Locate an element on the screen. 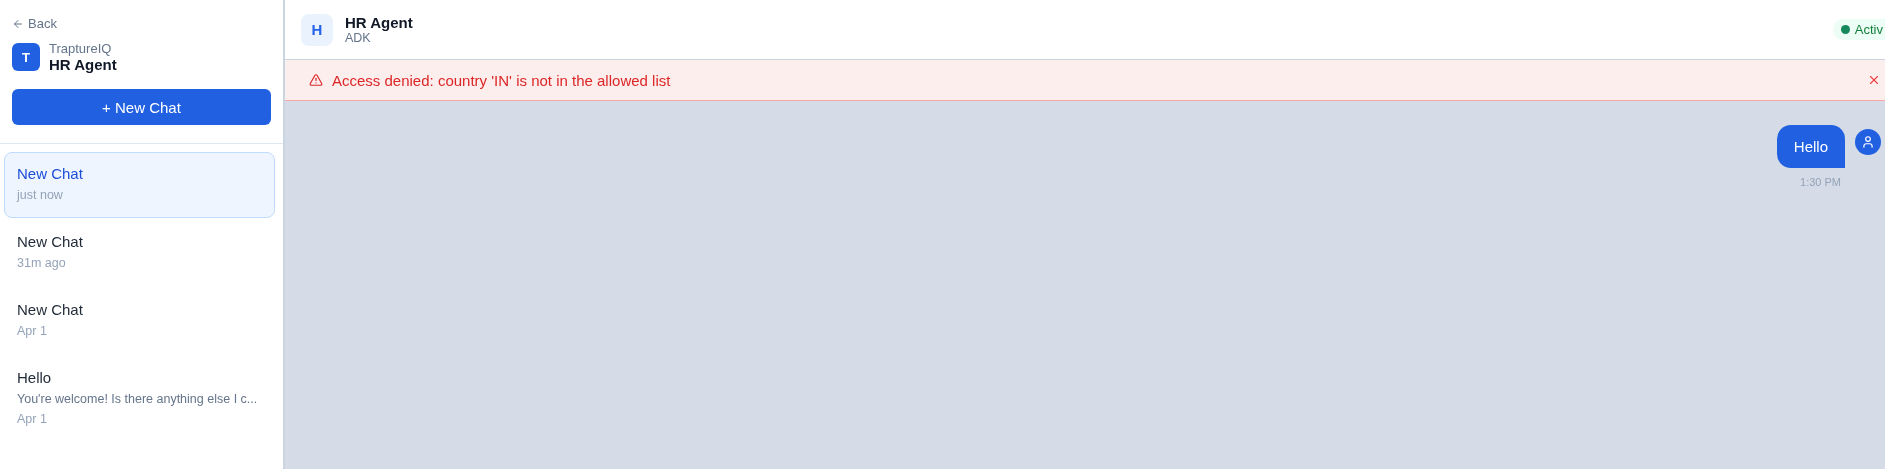 The width and height of the screenshot is (1885, 469). new-chat-button: + New Chat is located at coordinates (141, 107).